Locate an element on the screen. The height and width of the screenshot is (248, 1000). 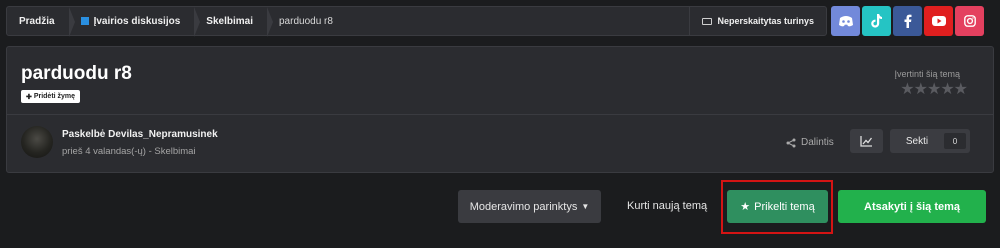
breadcrumb-forum: Įvairios diskusijos is located at coordinates (135, 22).